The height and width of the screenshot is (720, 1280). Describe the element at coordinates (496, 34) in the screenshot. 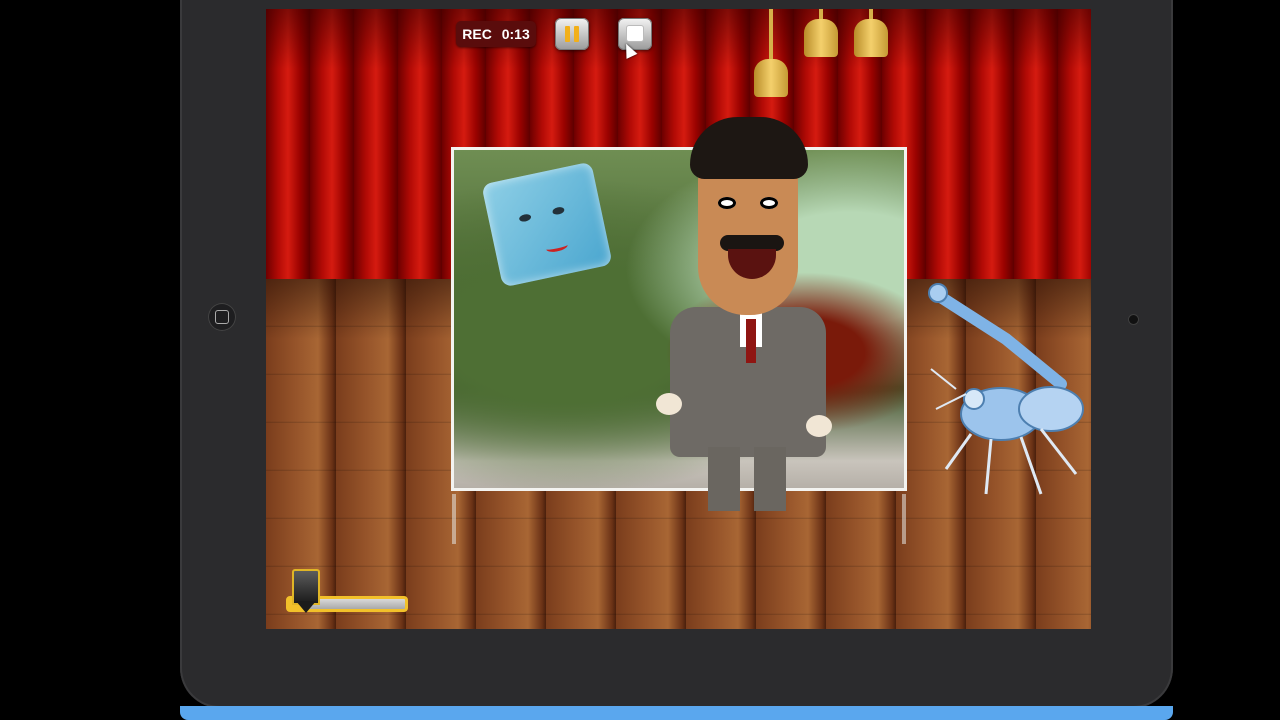

I see `recording-indicator: REC 0:13` at that location.